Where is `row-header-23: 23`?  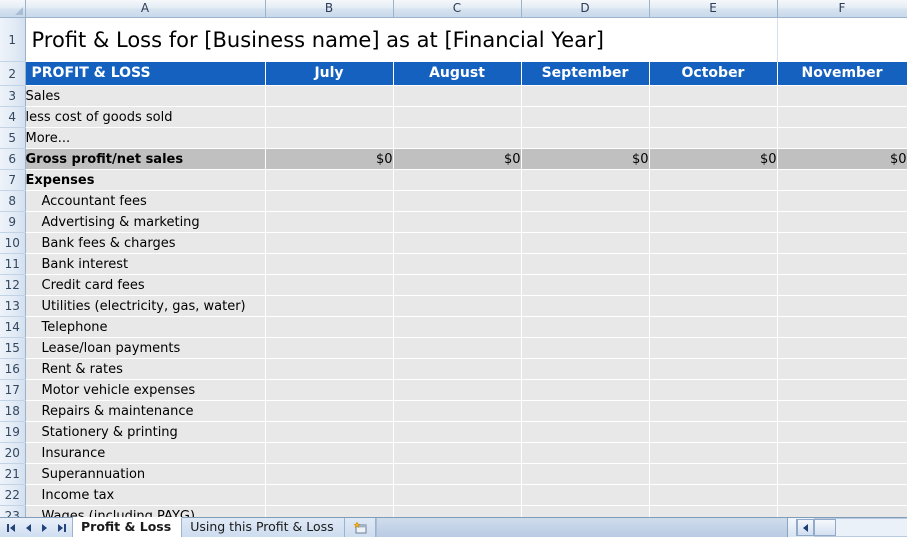
row-header-23: 23 is located at coordinates (13, 511).